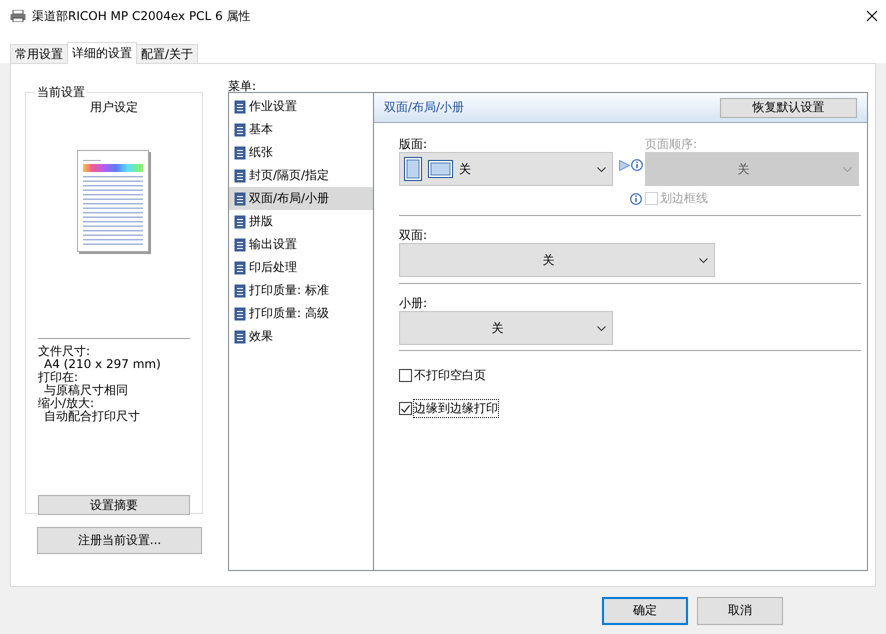 This screenshot has width=886, height=634. What do you see at coordinates (413, 303) in the screenshot?
I see `field-label: 小册:` at bounding box center [413, 303].